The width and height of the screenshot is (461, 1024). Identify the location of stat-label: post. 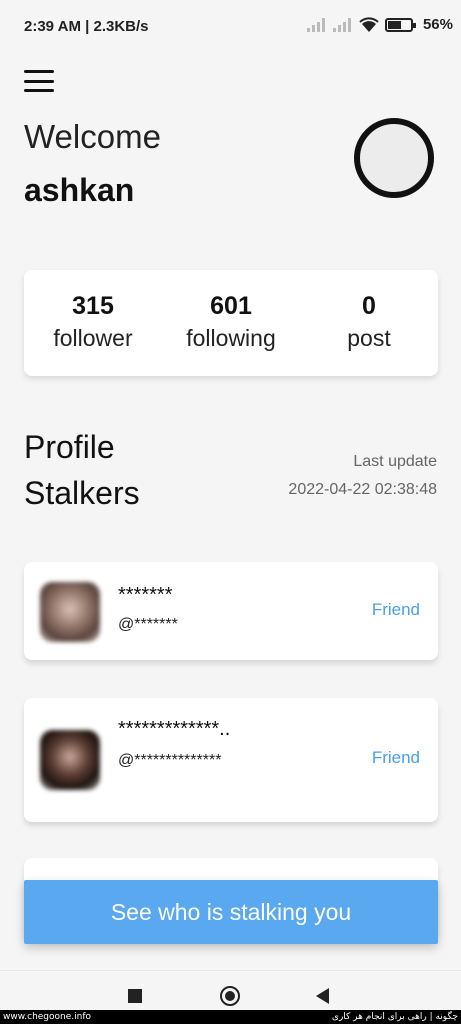
(369, 338).